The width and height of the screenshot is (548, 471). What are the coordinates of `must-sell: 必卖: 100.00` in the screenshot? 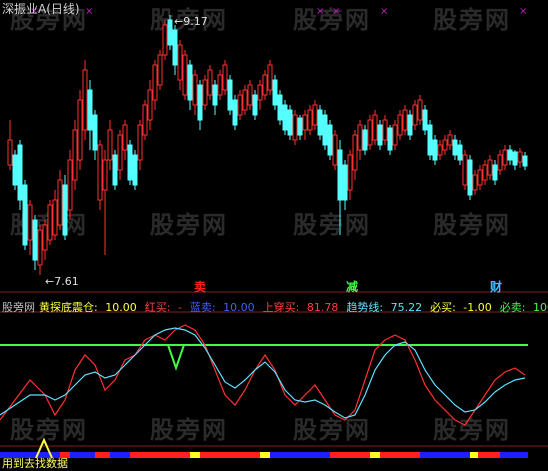 It's located at (523, 307).